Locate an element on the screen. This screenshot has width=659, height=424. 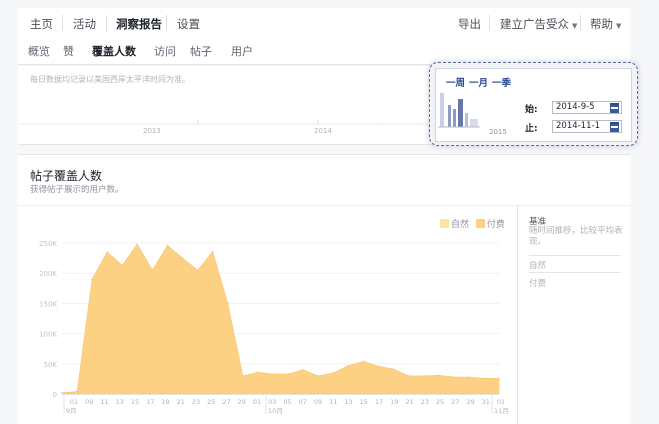
date-range-picker: 一周 一月 一季 2015 始: 2014-9-5 止: 2014-11-1 is located at coordinates (533, 104).